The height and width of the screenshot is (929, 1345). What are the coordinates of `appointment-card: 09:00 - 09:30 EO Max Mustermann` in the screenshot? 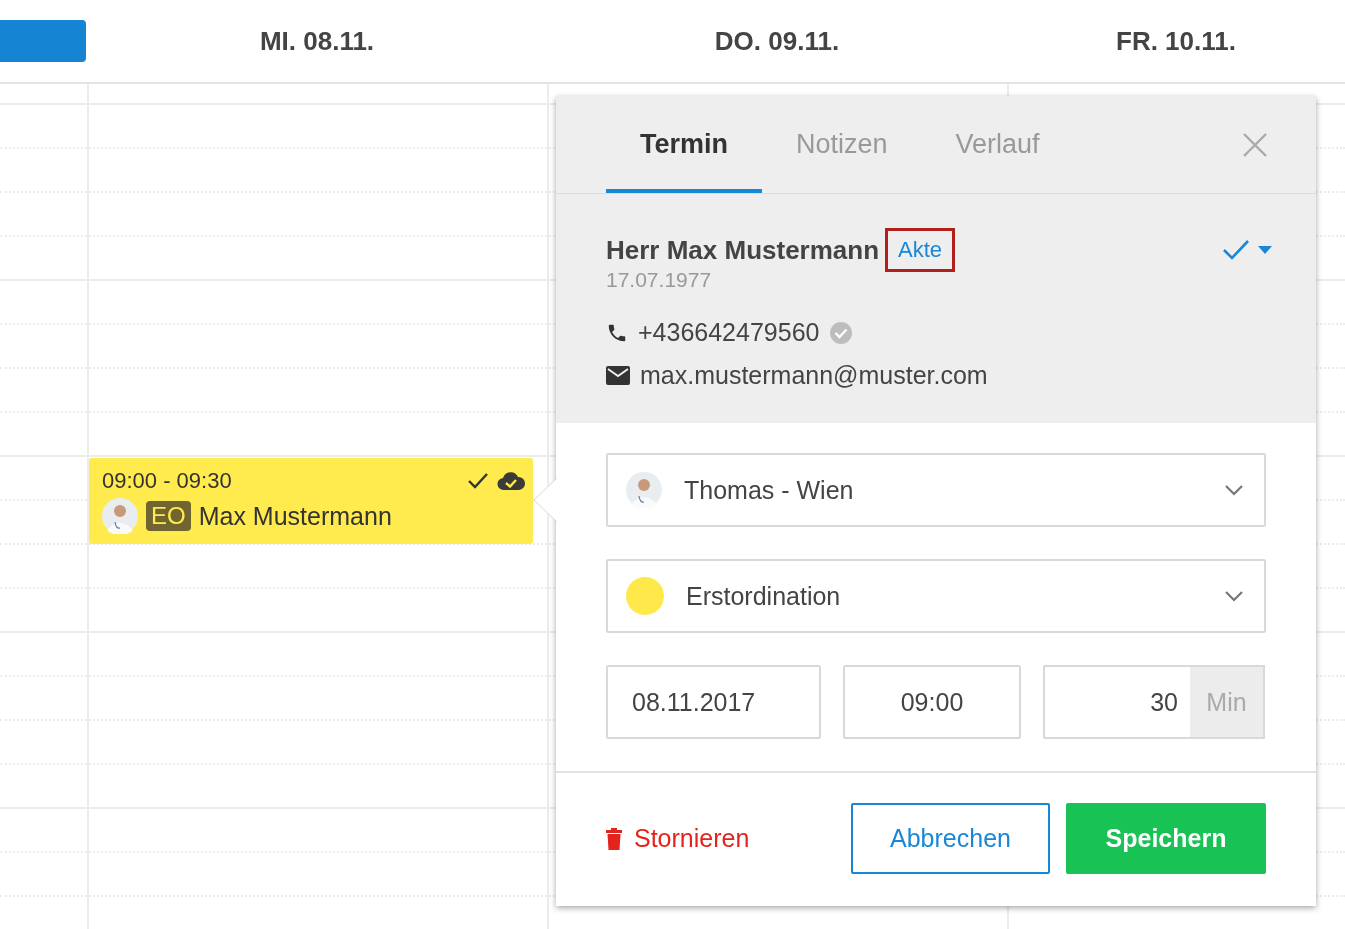 It's located at (311, 501).